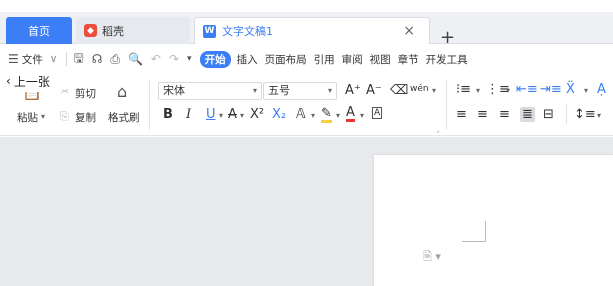  I want to click on cloud-sync-icon: ☊, so click(97, 59).